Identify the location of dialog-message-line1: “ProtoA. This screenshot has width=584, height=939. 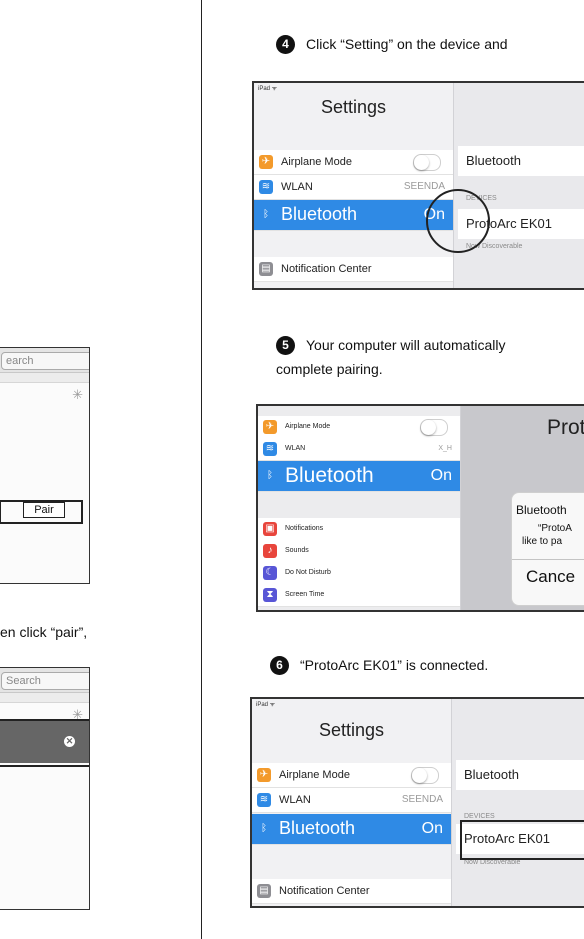
(555, 528).